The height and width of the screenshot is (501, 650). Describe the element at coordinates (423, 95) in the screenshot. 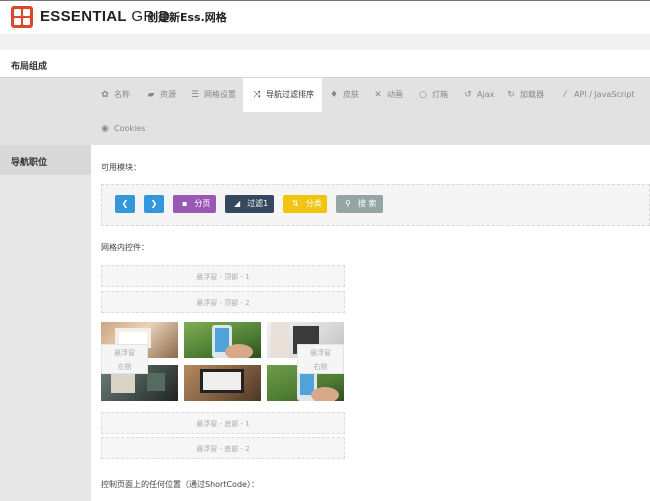

I see `search-icon: ○` at that location.